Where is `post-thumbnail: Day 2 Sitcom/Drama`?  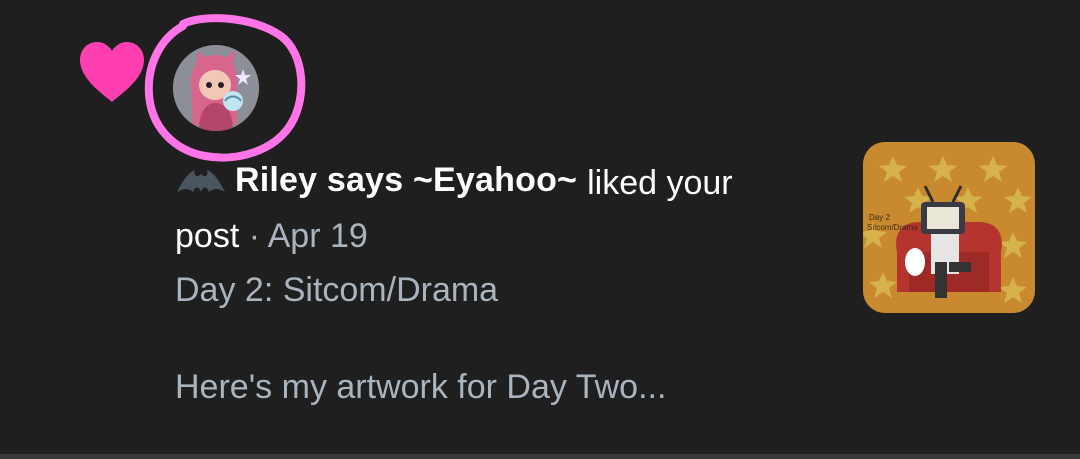 post-thumbnail: Day 2 Sitcom/Drama is located at coordinates (949, 227).